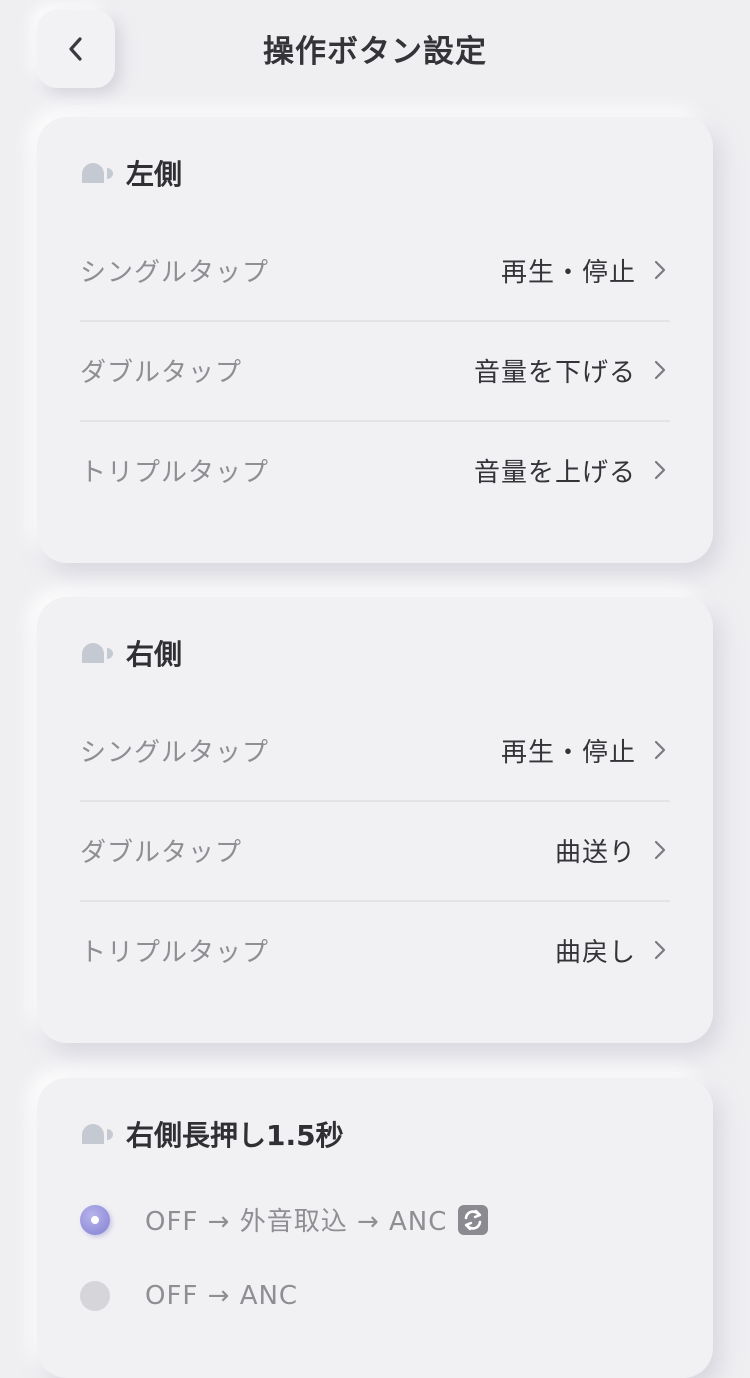  Describe the element at coordinates (375, 371) in the screenshot. I see `left-double-tap-row: ダブルタップ 音量を下げる` at that location.